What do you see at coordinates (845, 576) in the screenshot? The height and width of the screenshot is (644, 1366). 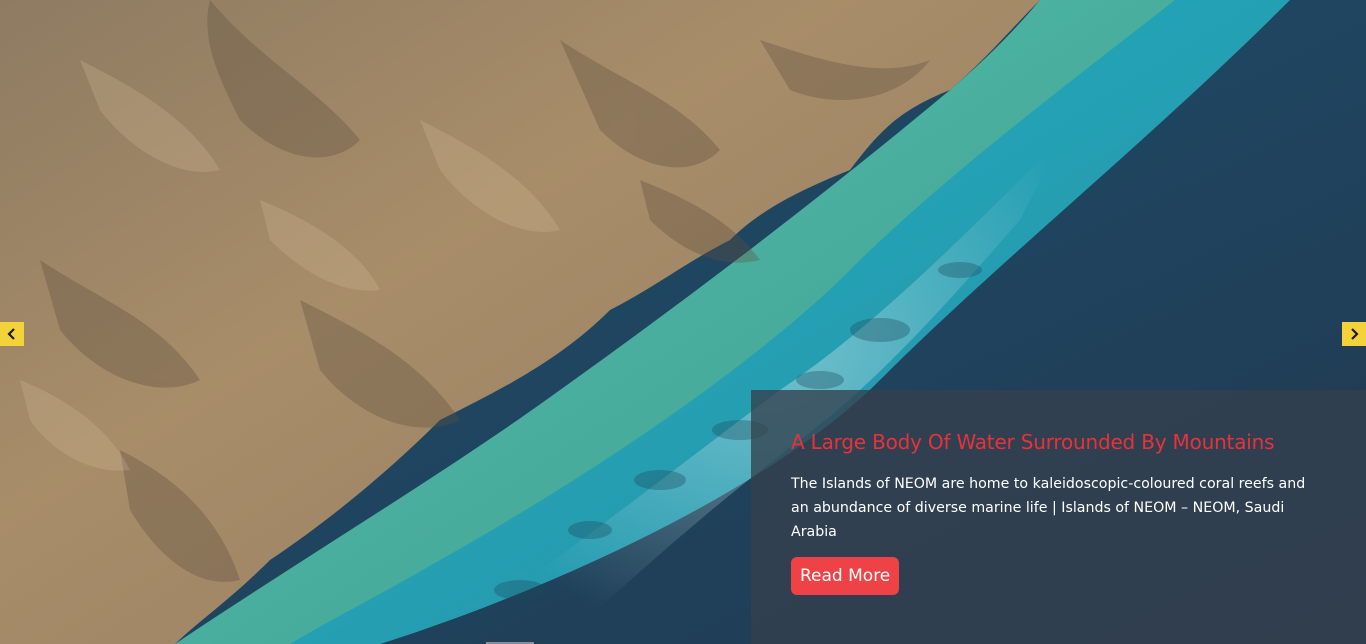 I see `read-more-button: Read More` at bounding box center [845, 576].